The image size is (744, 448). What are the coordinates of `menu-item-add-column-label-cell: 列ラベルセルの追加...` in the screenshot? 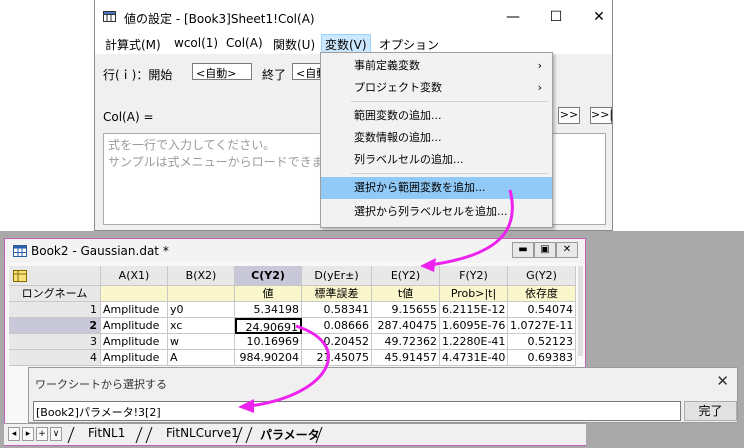 It's located at (436, 160).